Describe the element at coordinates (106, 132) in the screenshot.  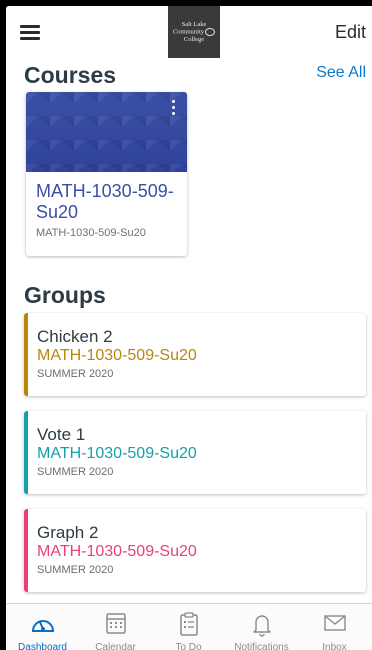
I see `course-image` at that location.